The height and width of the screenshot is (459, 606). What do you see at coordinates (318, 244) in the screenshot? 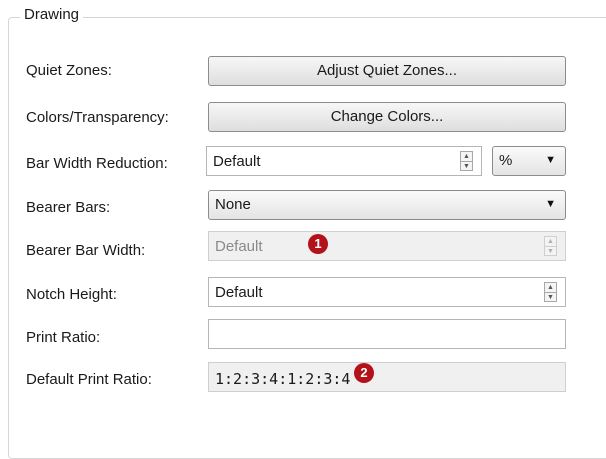
I see `callout-badge-1: 1` at bounding box center [318, 244].